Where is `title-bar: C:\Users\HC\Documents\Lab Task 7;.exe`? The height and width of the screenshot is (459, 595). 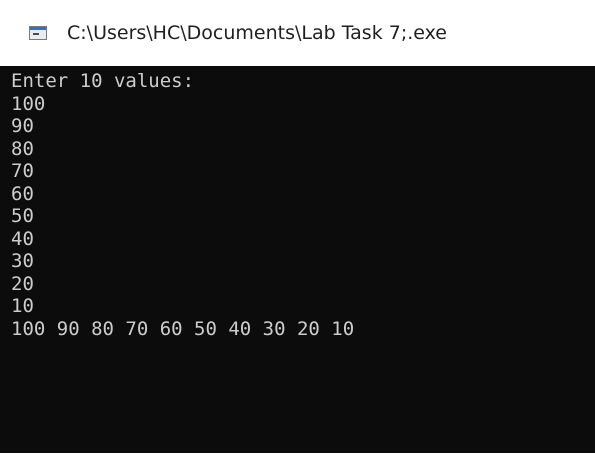
title-bar: C:\Users\HC\Documents\Lab Task 7;.exe is located at coordinates (297, 33).